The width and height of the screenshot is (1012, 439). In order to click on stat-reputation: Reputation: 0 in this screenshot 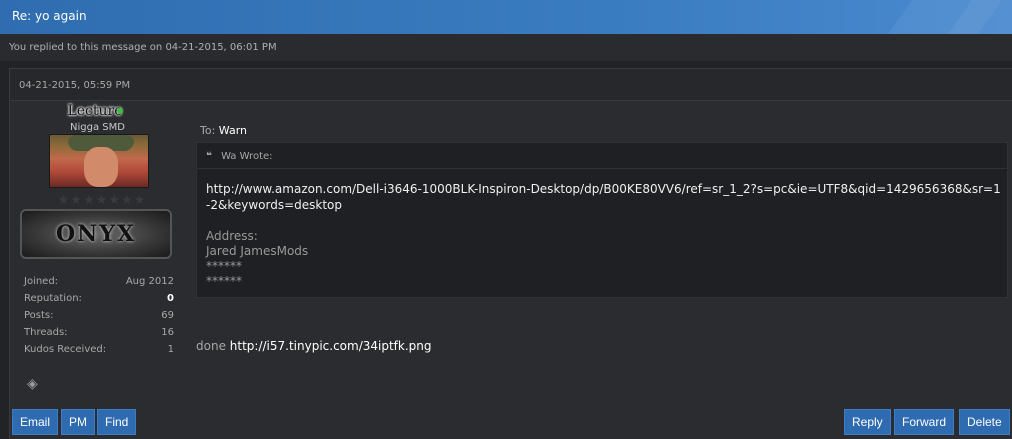, I will do `click(99, 298)`.